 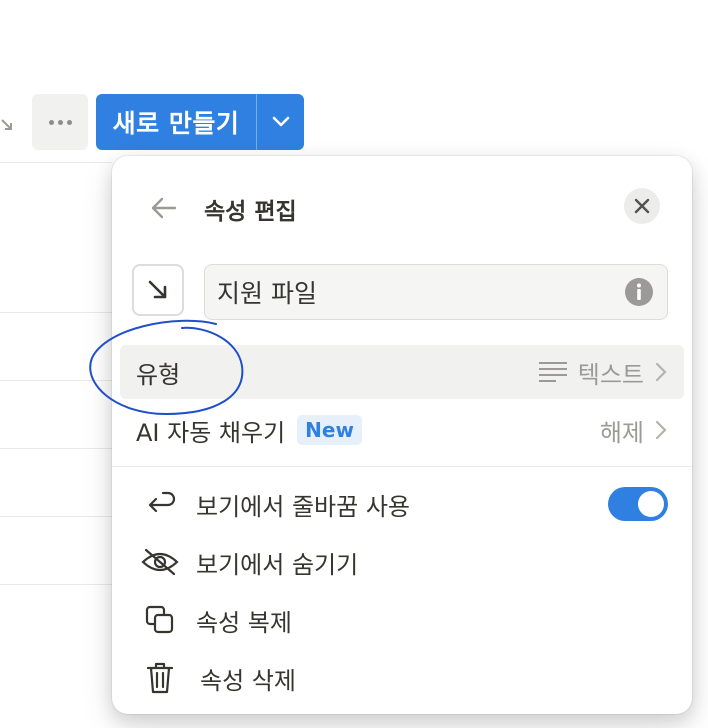 I want to click on property-type-value: 텍스트, so click(x=610, y=374).